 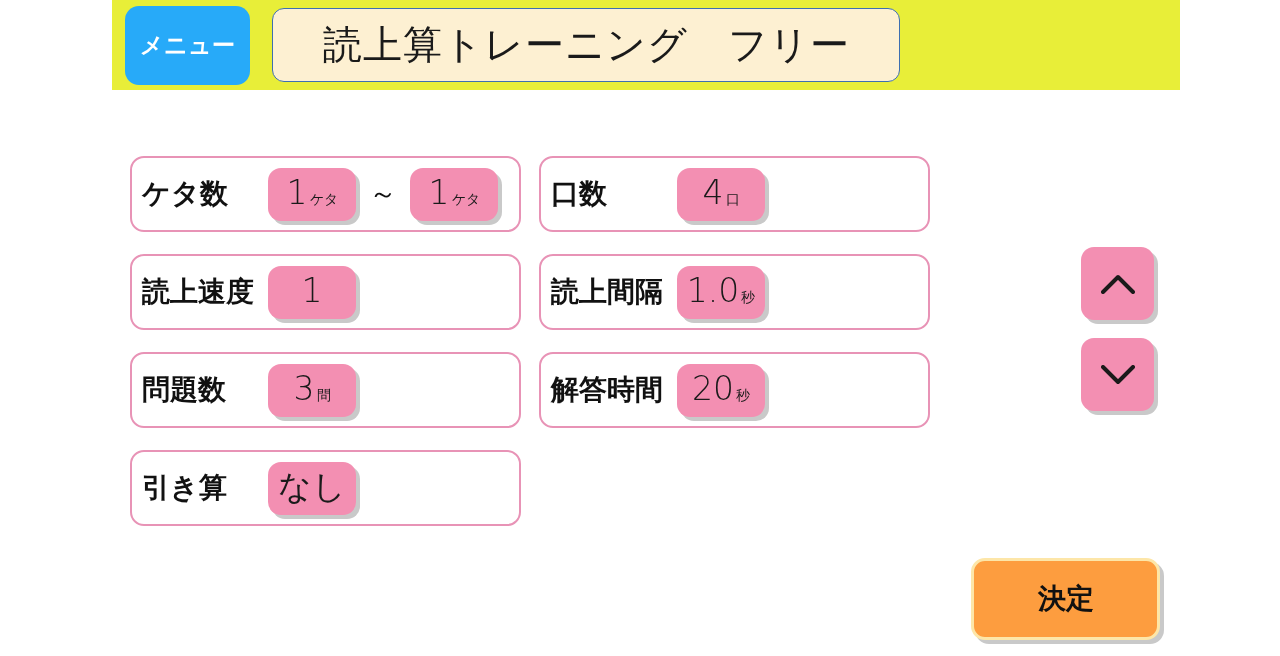 What do you see at coordinates (185, 488) in the screenshot?
I see `setting-label: 引き算` at bounding box center [185, 488].